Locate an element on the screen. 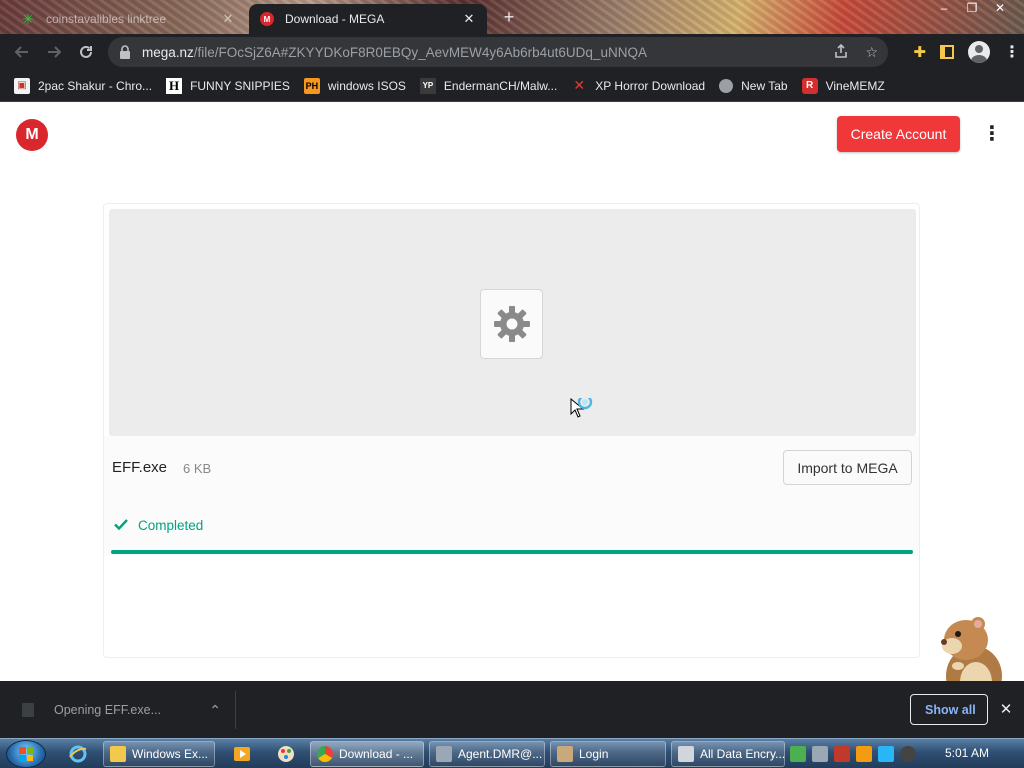  bookmark-windows-isos: PH windows ISOS is located at coordinates (354, 85).